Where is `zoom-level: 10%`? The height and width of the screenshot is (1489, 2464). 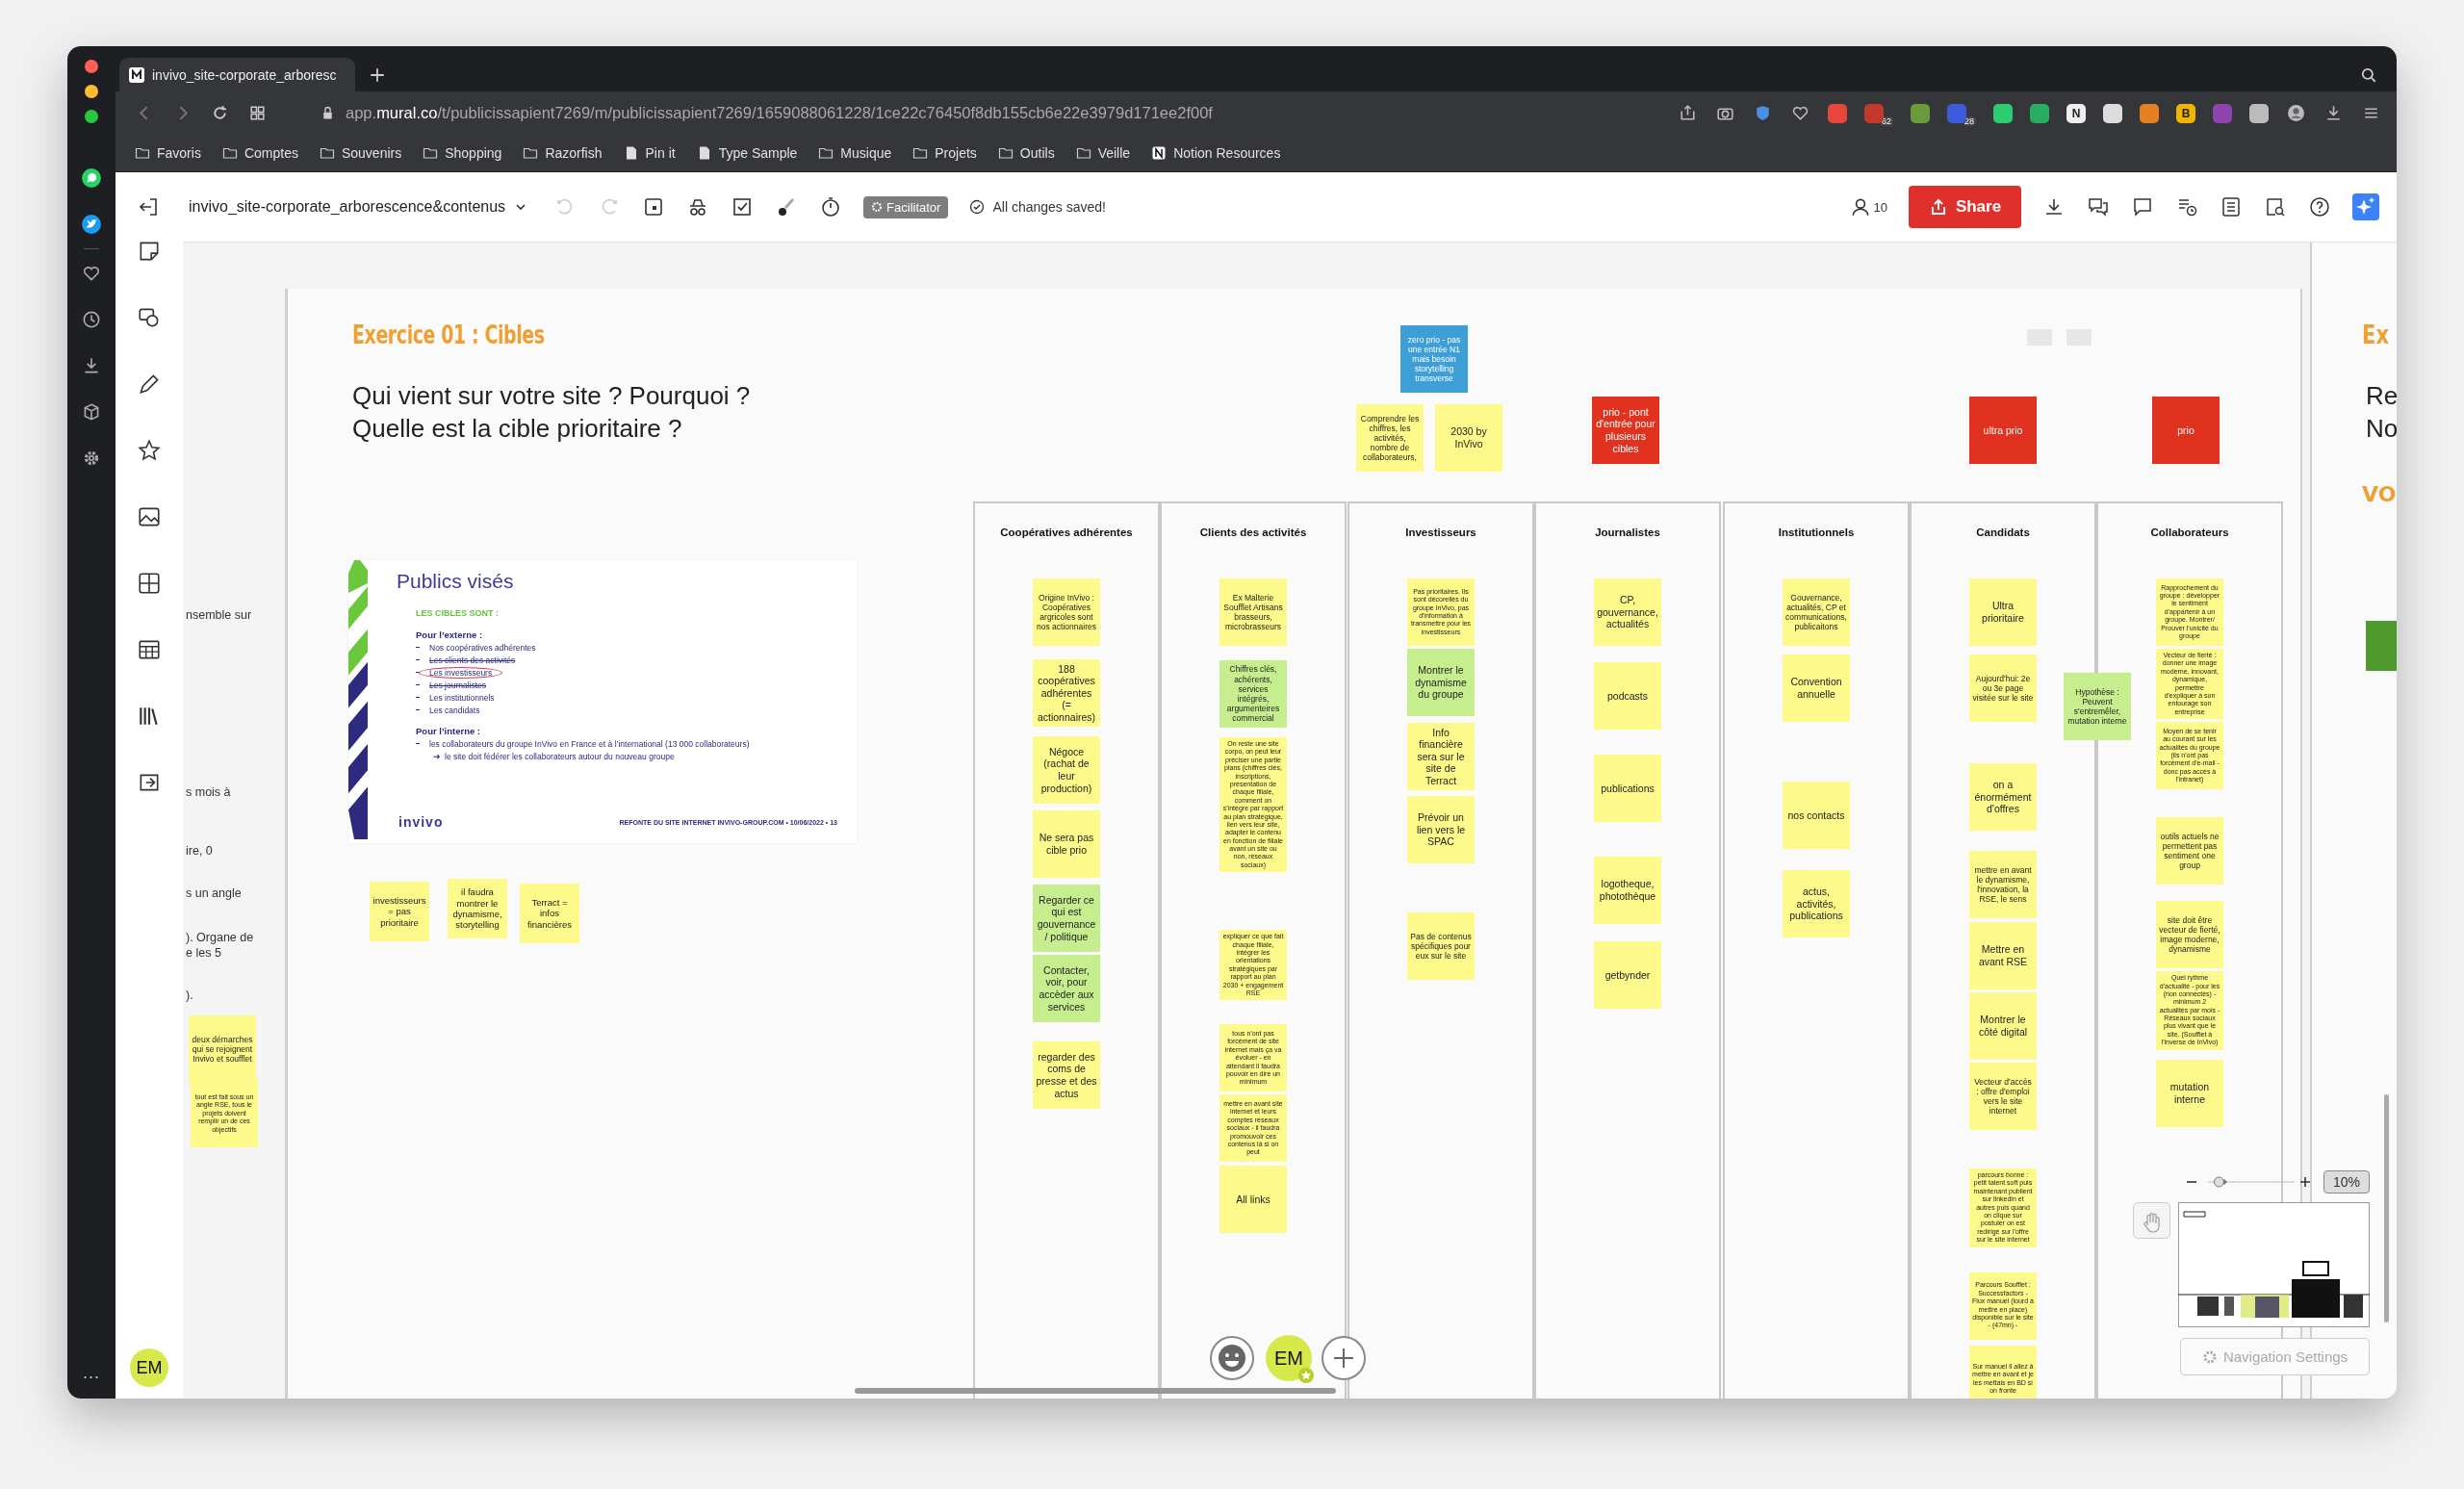 zoom-level: 10% is located at coordinates (2346, 1182).